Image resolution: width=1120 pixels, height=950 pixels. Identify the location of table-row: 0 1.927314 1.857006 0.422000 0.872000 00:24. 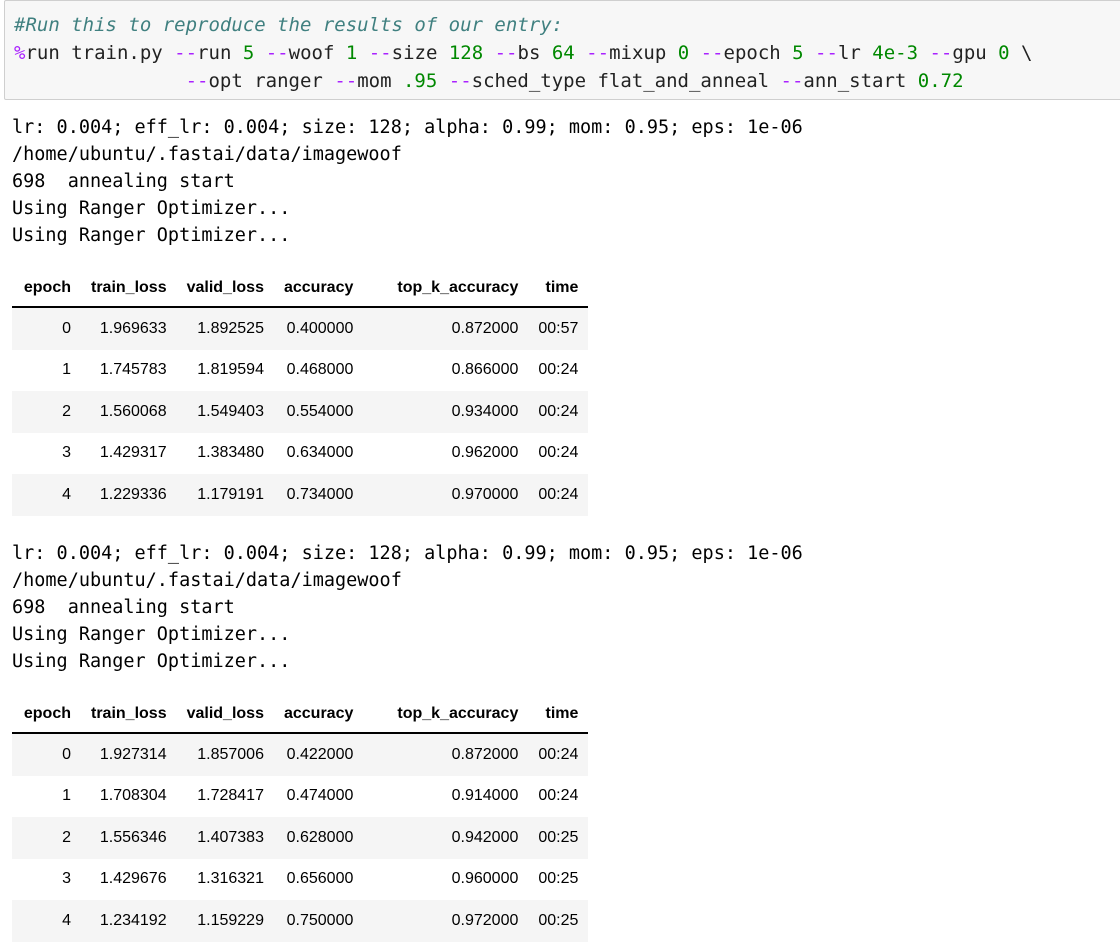
(300, 754).